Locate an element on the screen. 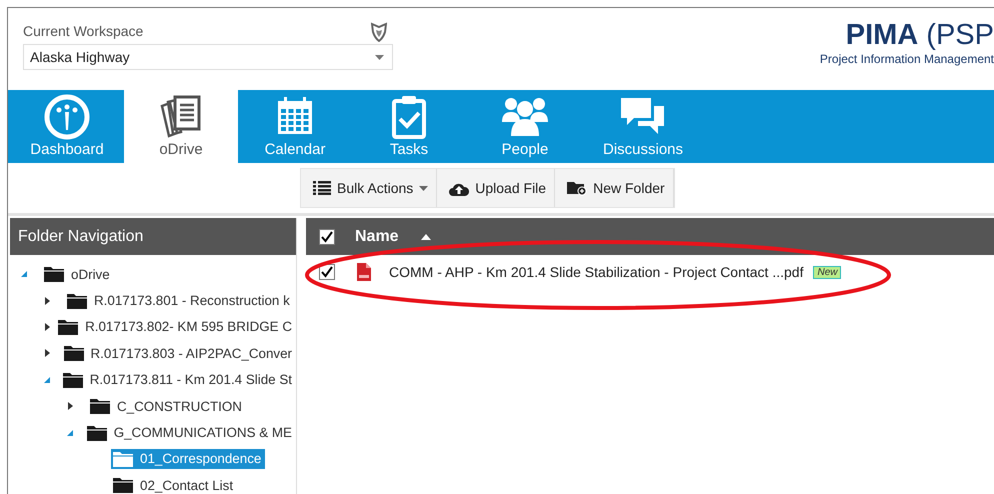  folder-item: R.017173.803 - AIP2PAC_Conver is located at coordinates (179, 353).